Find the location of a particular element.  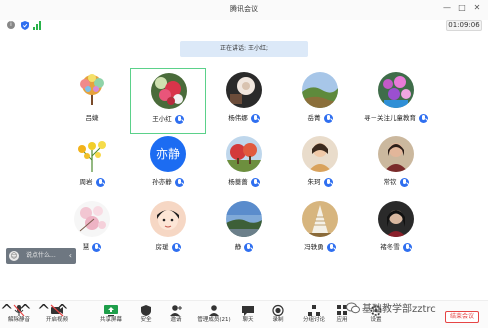

breakout-rooms-button: 分组讨论 is located at coordinates (314, 315).